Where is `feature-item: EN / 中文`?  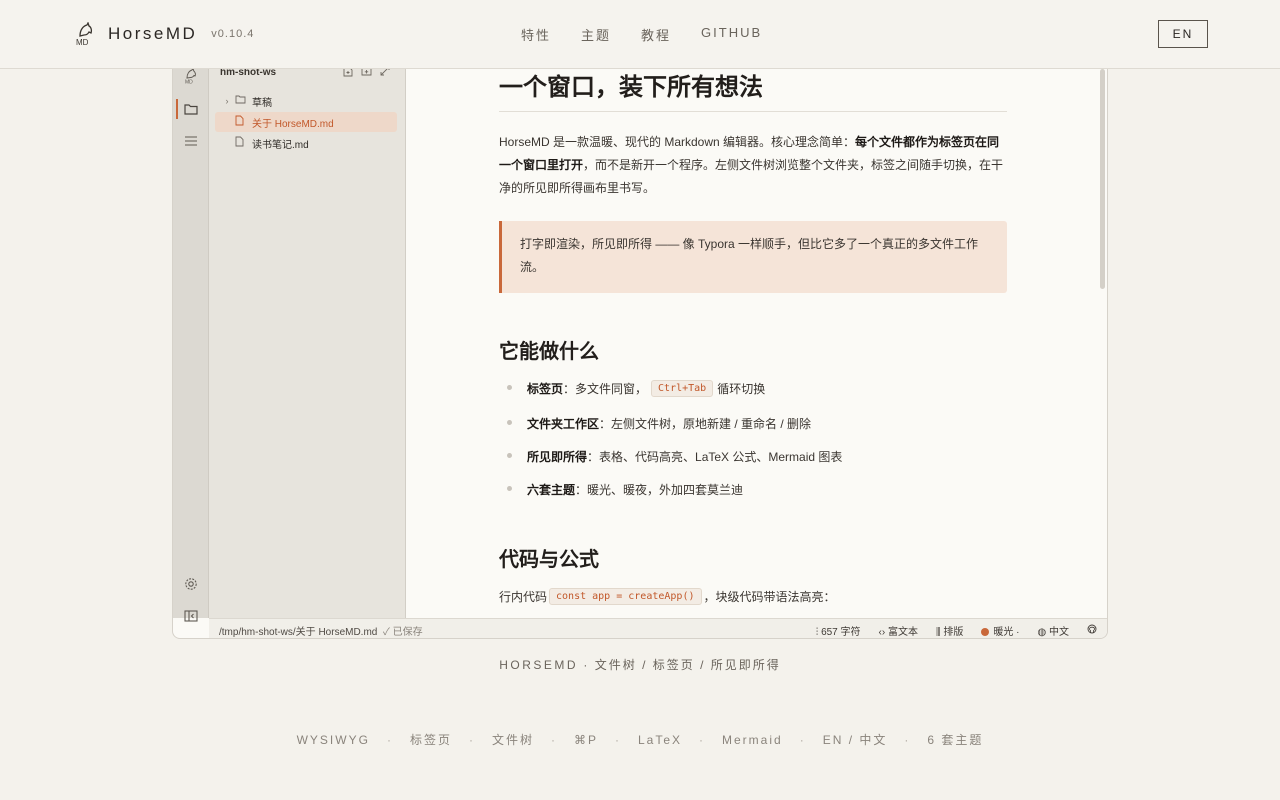
feature-item: EN / 中文 is located at coordinates (855, 740).